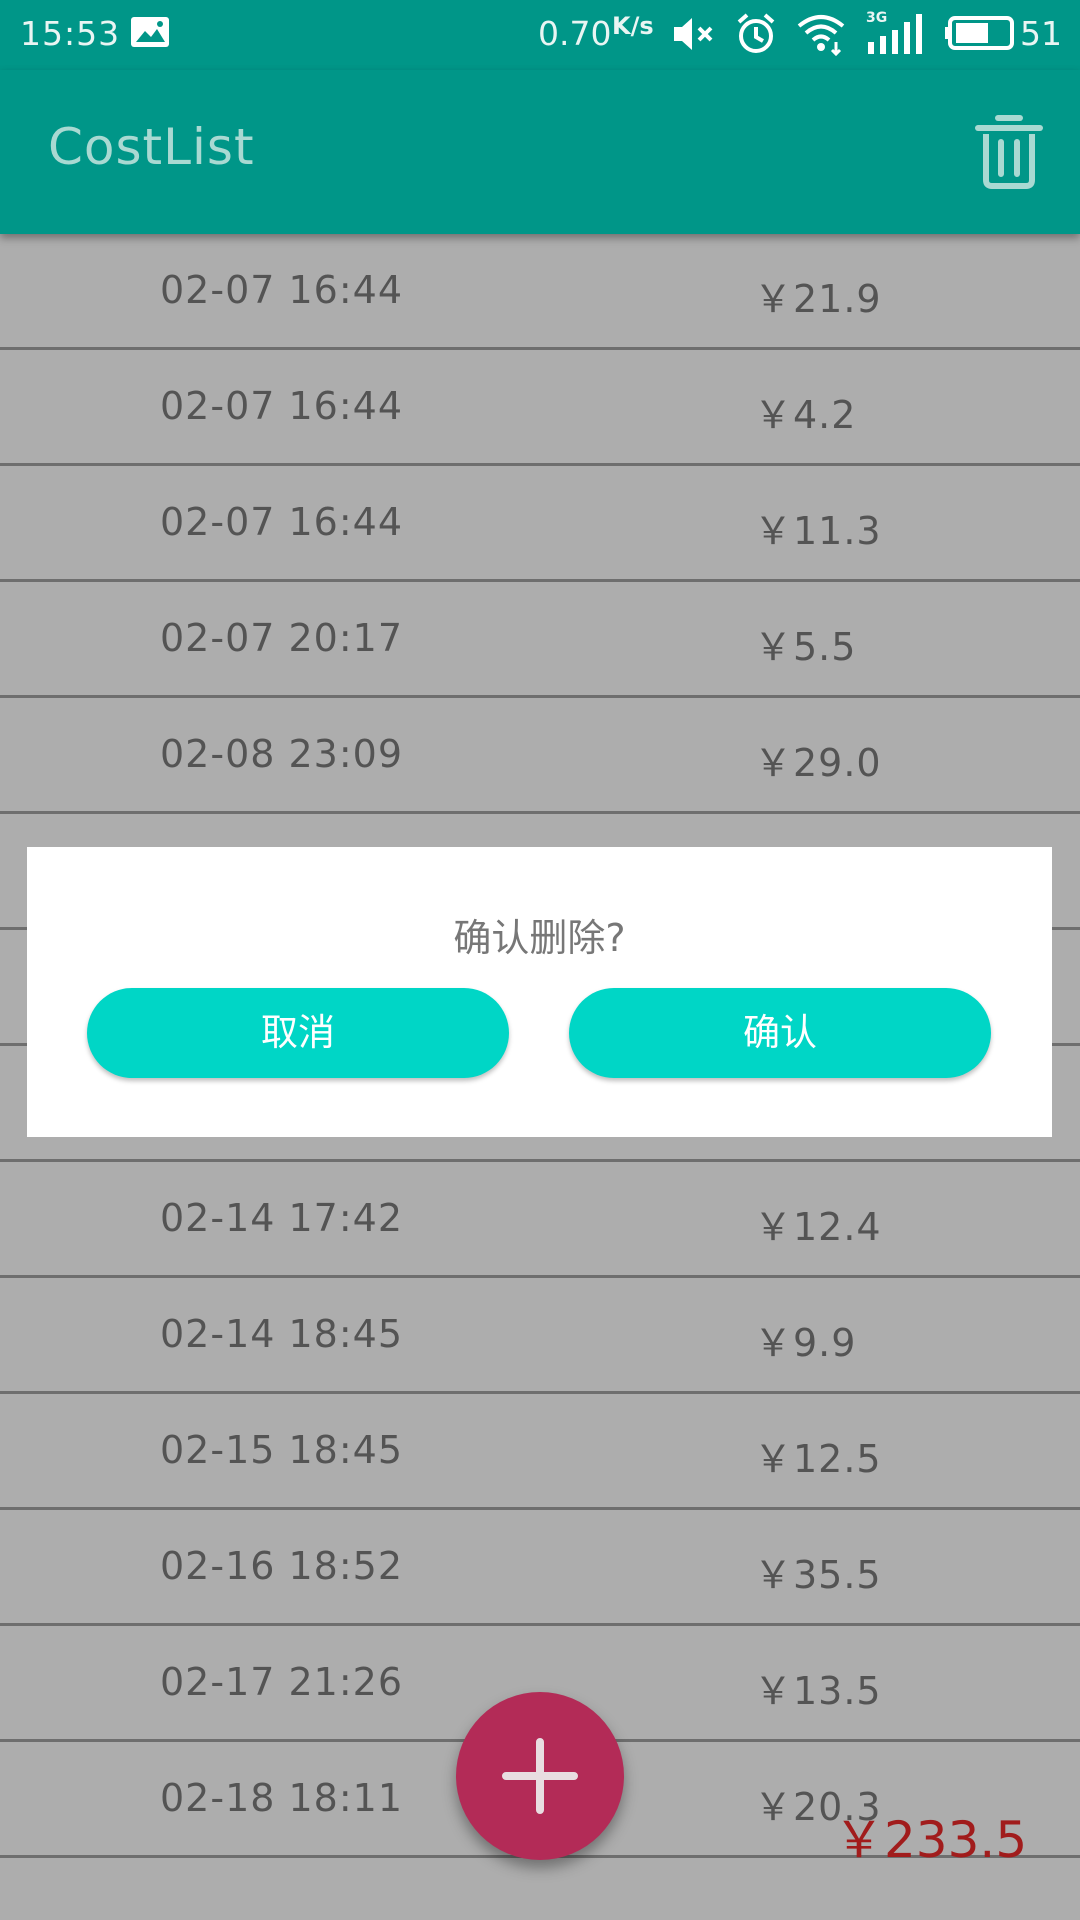 This screenshot has height=1920, width=1080. Describe the element at coordinates (540, 1568) in the screenshot. I see `list-item: 02-16 18:52 ￥35.5` at that location.